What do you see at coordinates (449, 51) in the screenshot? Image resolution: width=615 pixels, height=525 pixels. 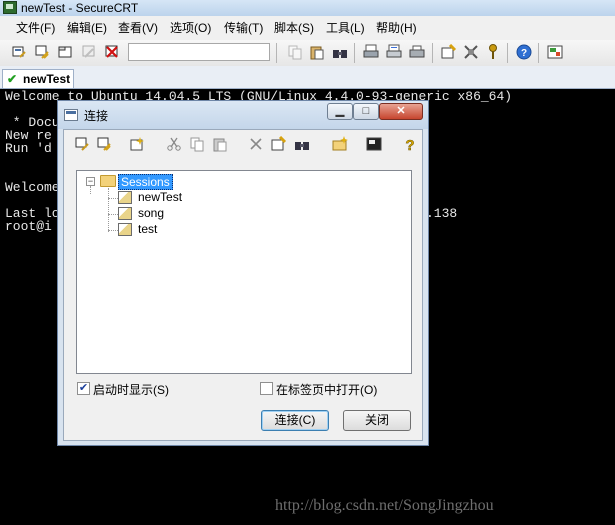 I see `session-options-icon` at bounding box center [449, 51].